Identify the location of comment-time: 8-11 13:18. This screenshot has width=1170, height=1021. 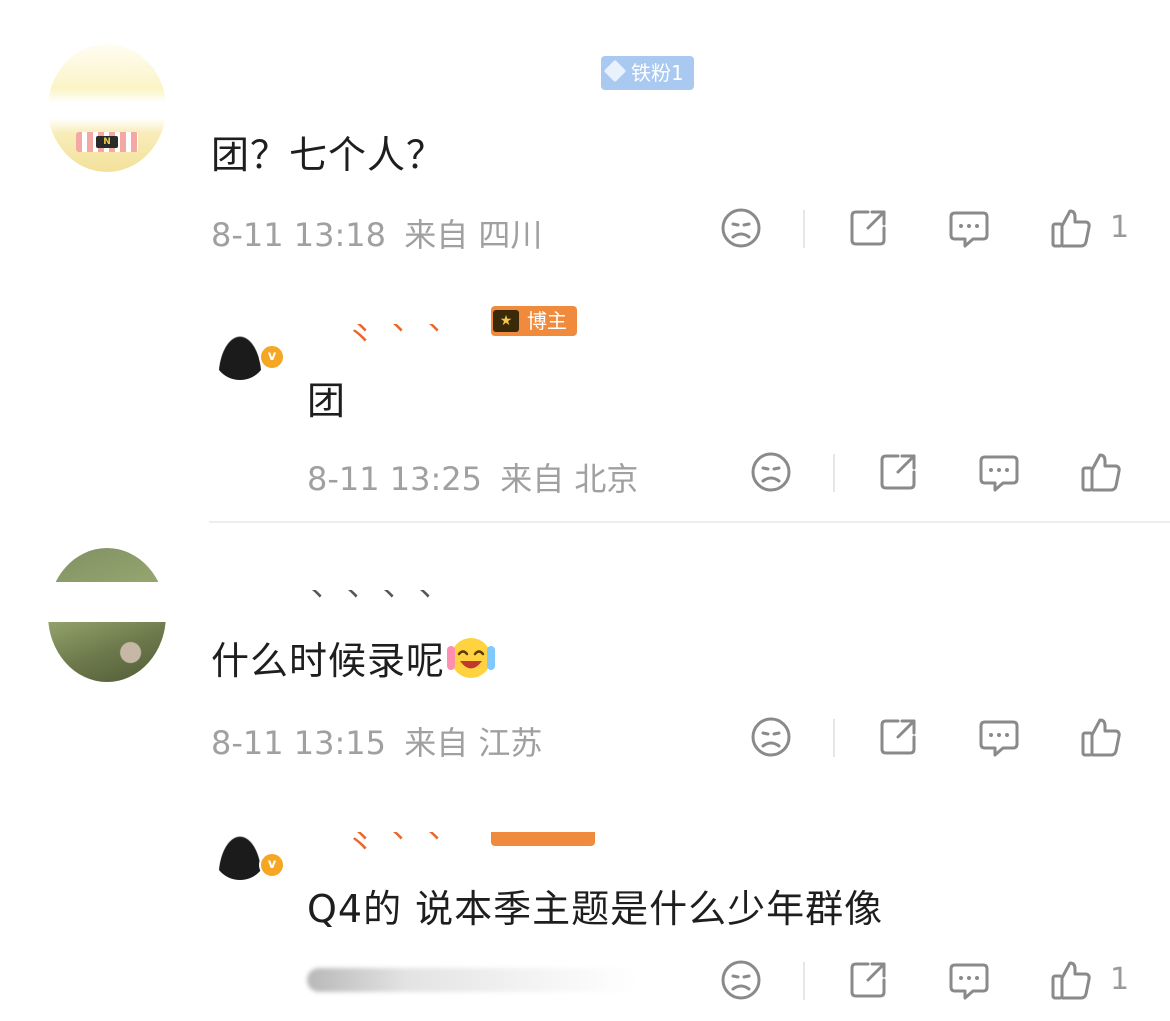
(299, 235).